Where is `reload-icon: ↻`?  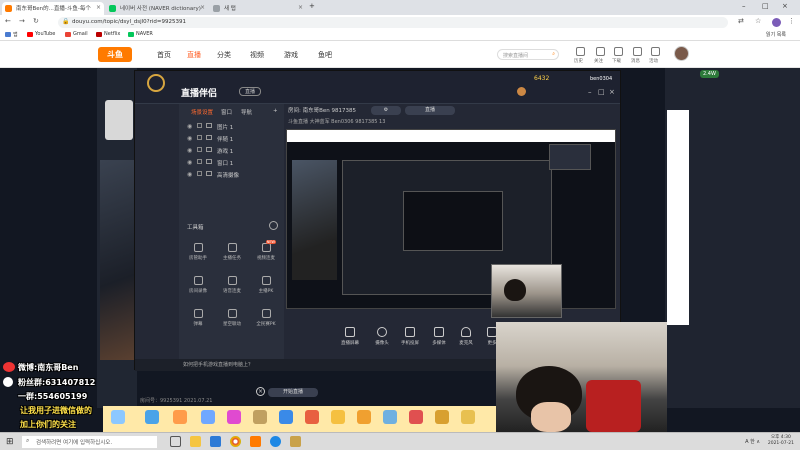 reload-icon: ↻ is located at coordinates (36, 21).